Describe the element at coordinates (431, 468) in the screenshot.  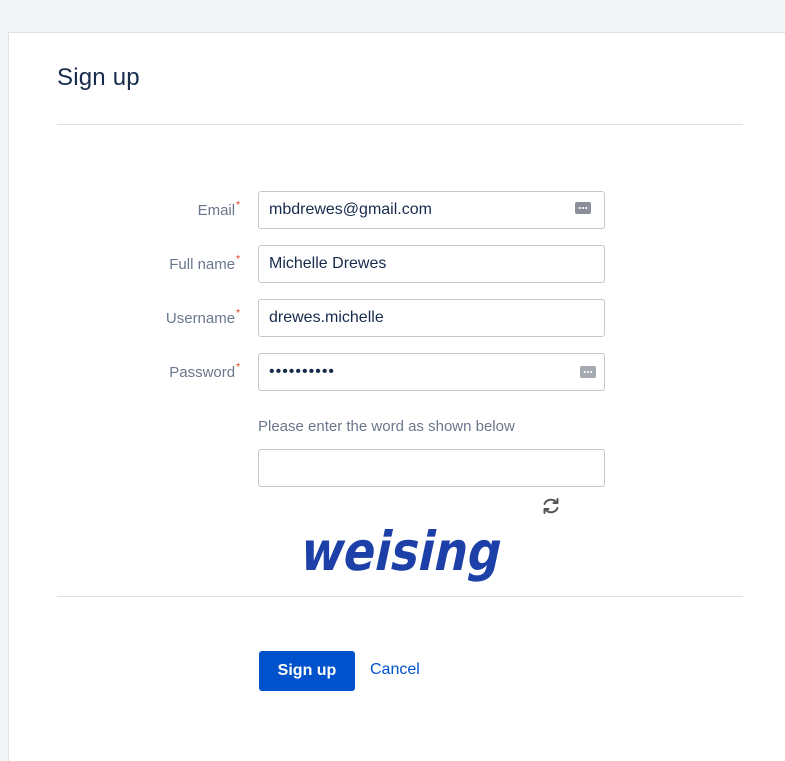
I see `captcha-field` at that location.